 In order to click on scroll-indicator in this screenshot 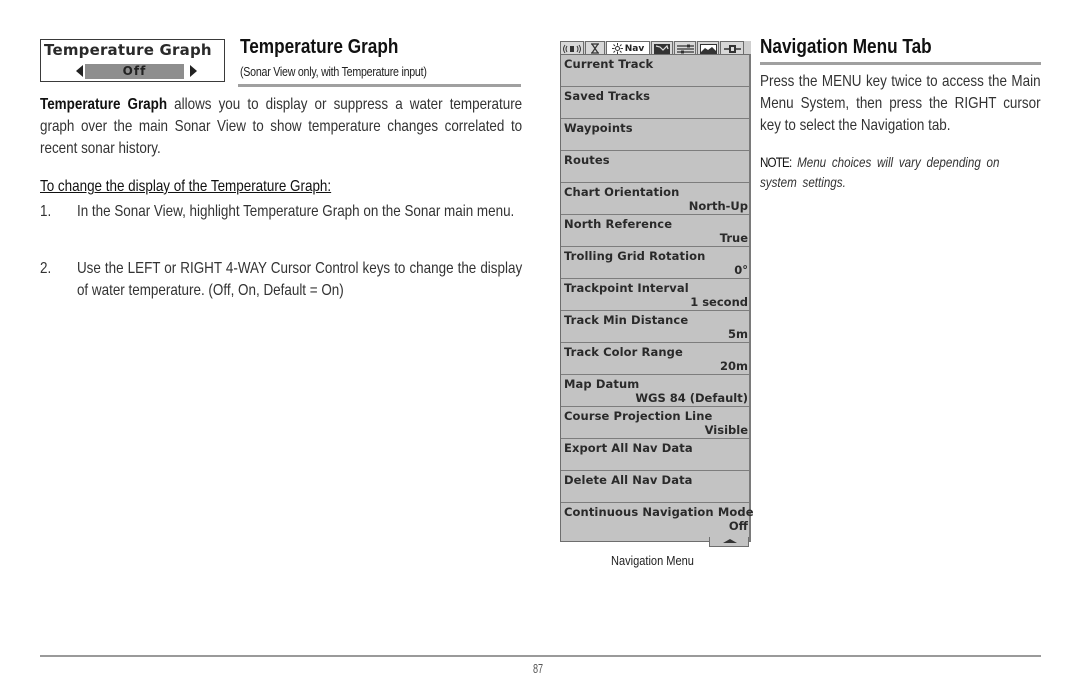, I will do `click(729, 542)`.